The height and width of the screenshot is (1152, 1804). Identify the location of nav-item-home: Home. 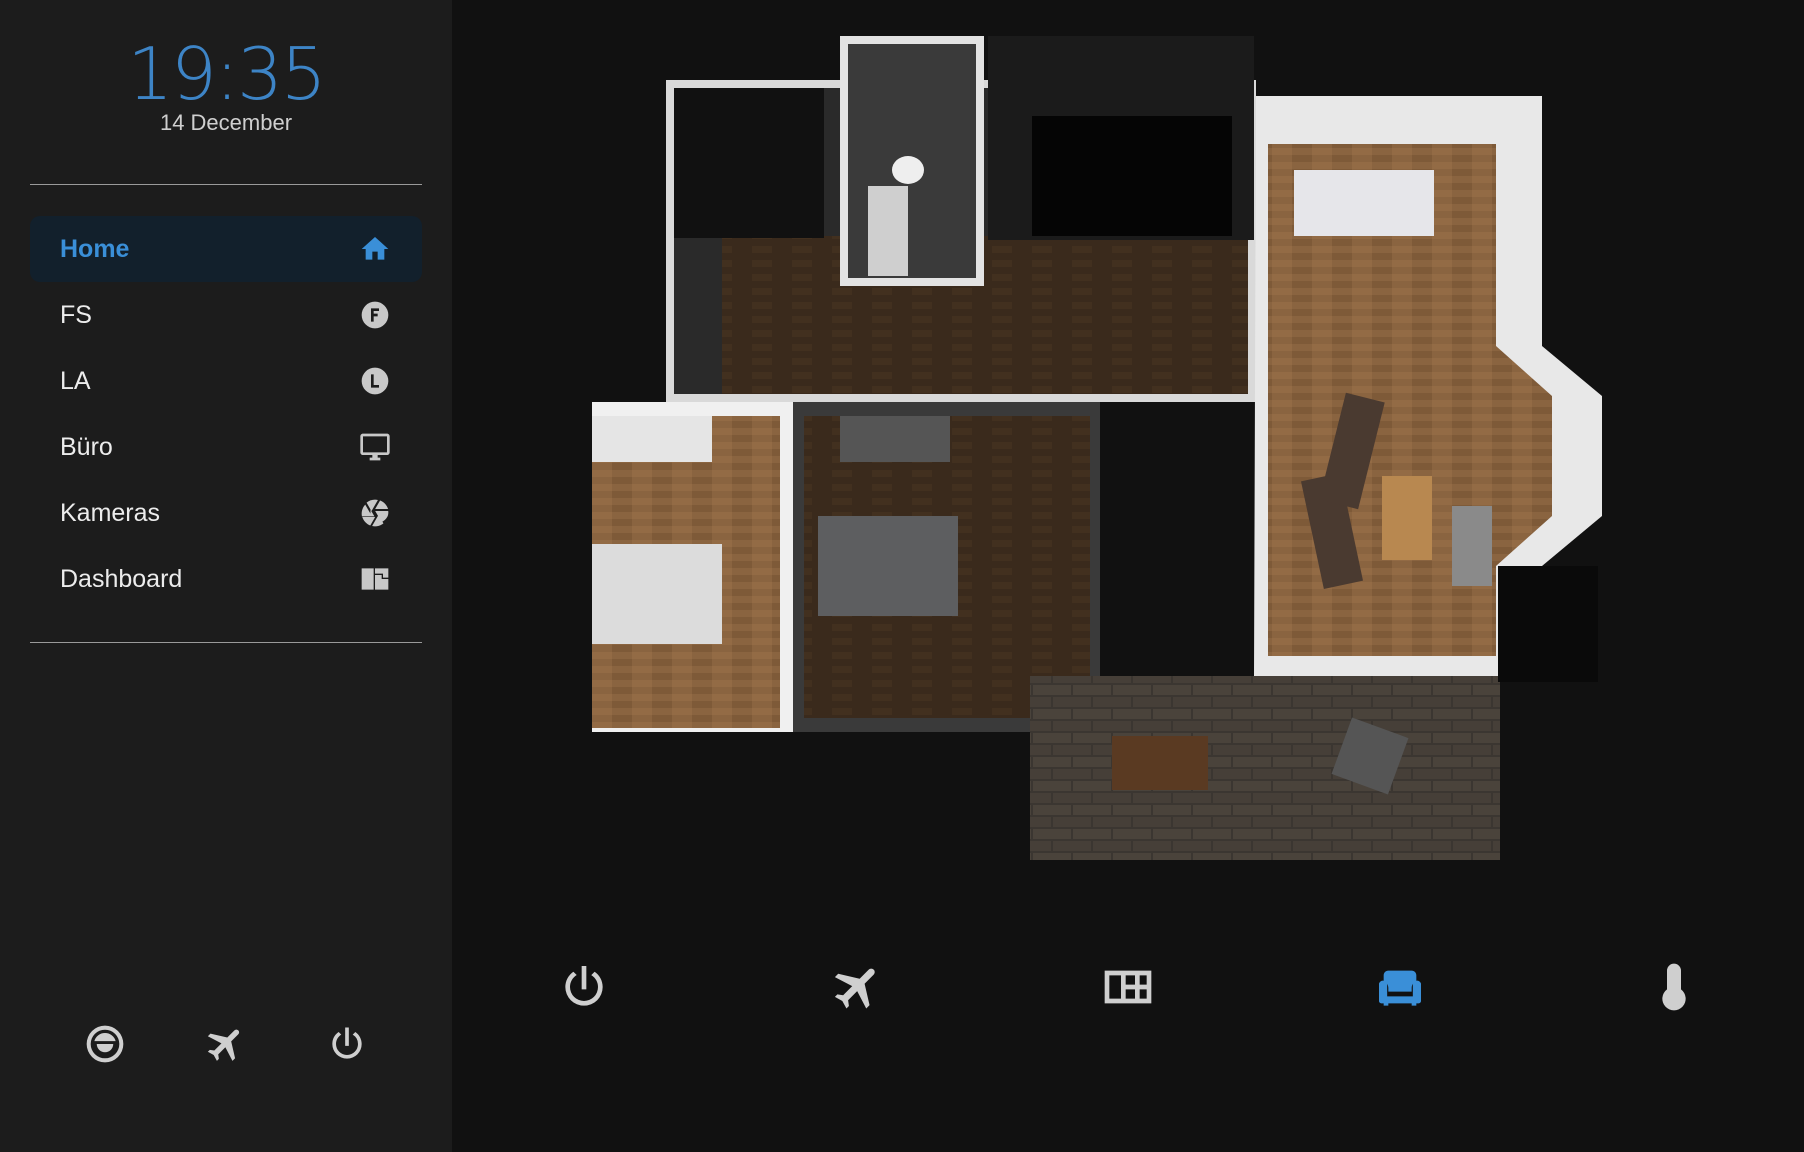
(226, 249).